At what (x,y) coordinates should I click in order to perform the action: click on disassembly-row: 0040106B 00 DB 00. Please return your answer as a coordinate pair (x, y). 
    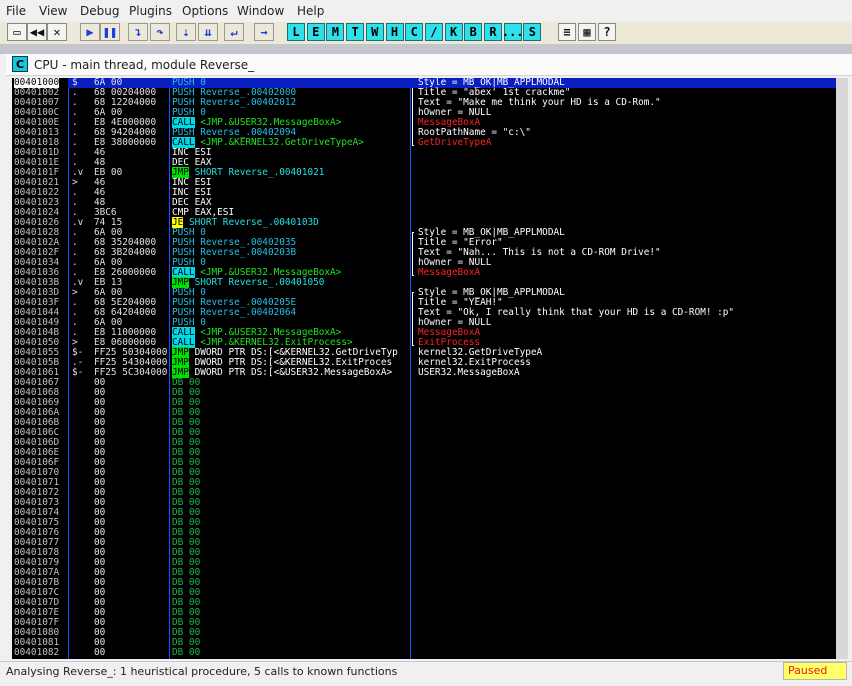
    Looking at the image, I should click on (430, 423).